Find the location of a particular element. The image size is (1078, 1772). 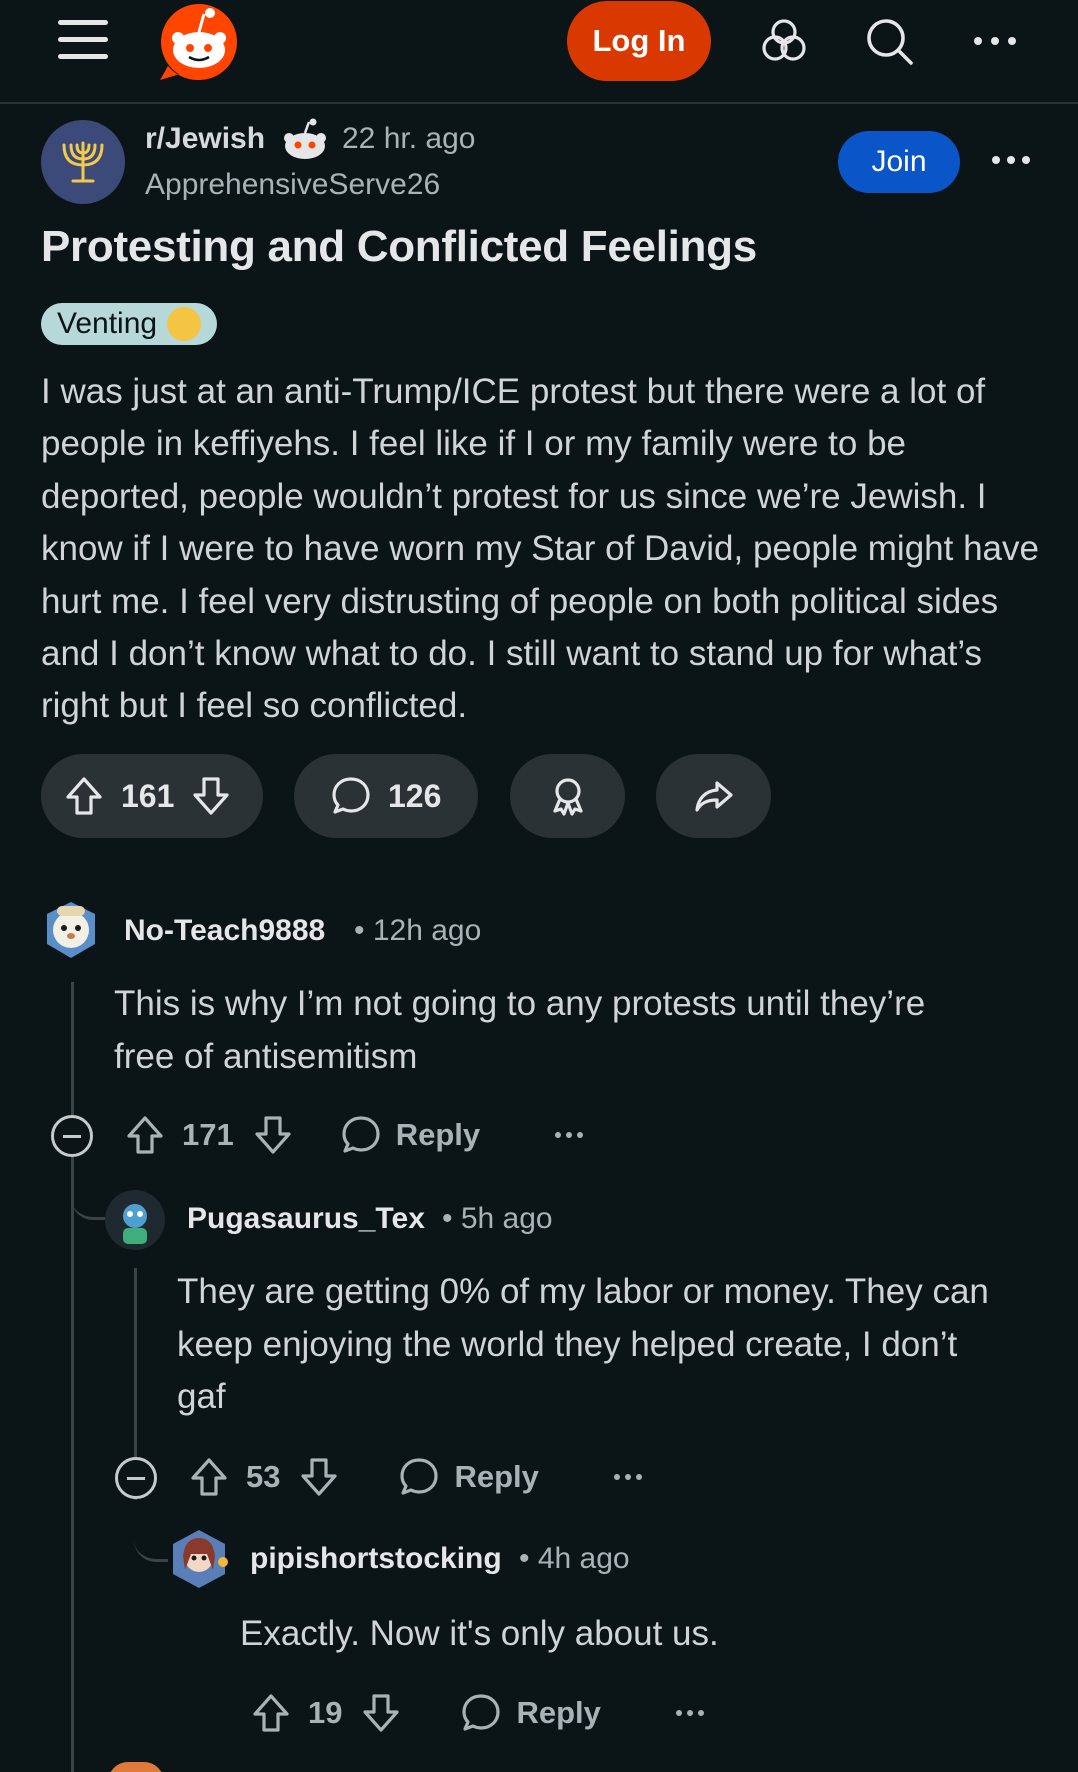

reddit-logo is located at coordinates (199, 42).